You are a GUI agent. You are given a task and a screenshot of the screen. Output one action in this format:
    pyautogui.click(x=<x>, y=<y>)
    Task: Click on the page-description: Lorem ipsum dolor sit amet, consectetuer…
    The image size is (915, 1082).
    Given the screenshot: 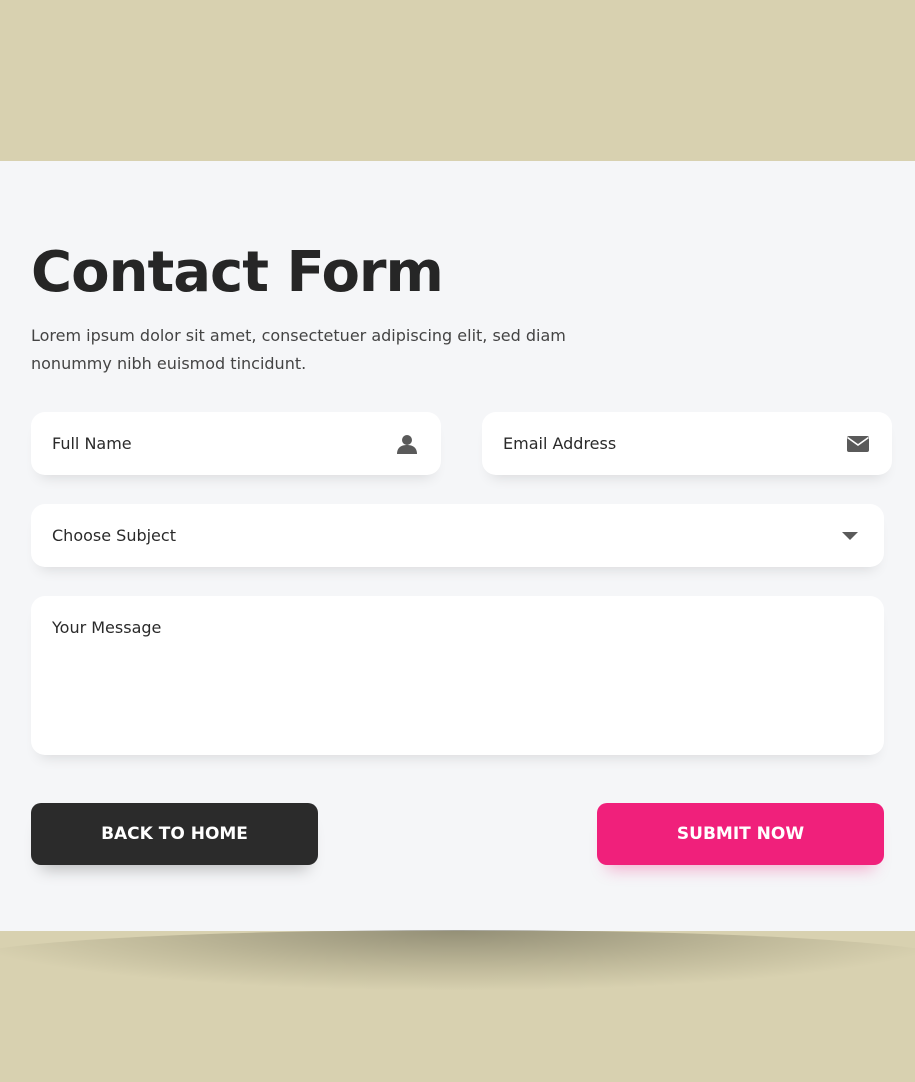 What is the action you would take?
    pyautogui.click(x=298, y=349)
    